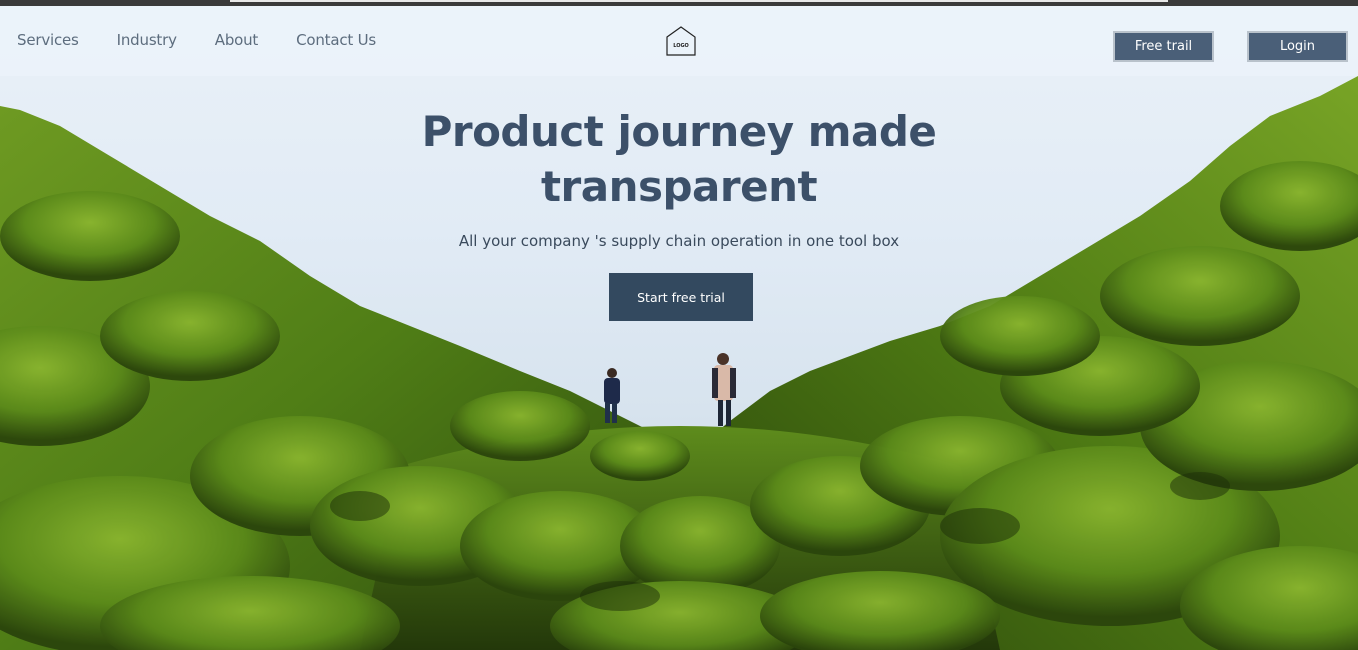  Describe the element at coordinates (147, 40) in the screenshot. I see `nav-link-industry: Industry` at that location.